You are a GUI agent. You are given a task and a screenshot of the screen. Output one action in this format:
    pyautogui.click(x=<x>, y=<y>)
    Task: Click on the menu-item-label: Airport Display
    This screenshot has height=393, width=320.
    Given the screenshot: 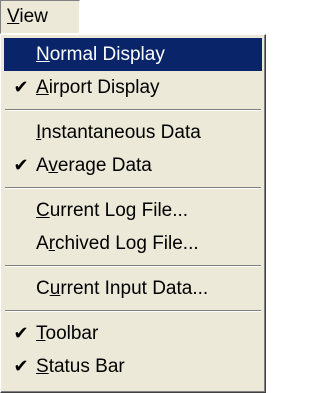 What is the action you would take?
    pyautogui.click(x=98, y=87)
    